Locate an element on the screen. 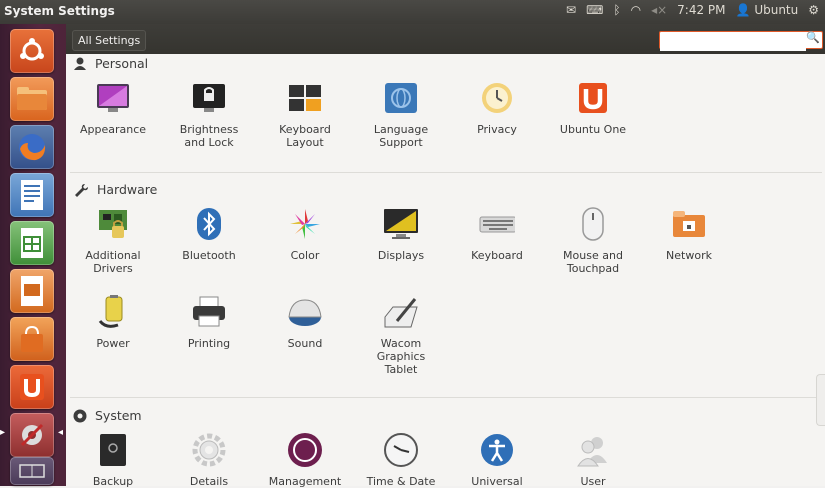 Image resolution: width=825 pixels, height=488 pixels. dash-home-button is located at coordinates (32, 51).